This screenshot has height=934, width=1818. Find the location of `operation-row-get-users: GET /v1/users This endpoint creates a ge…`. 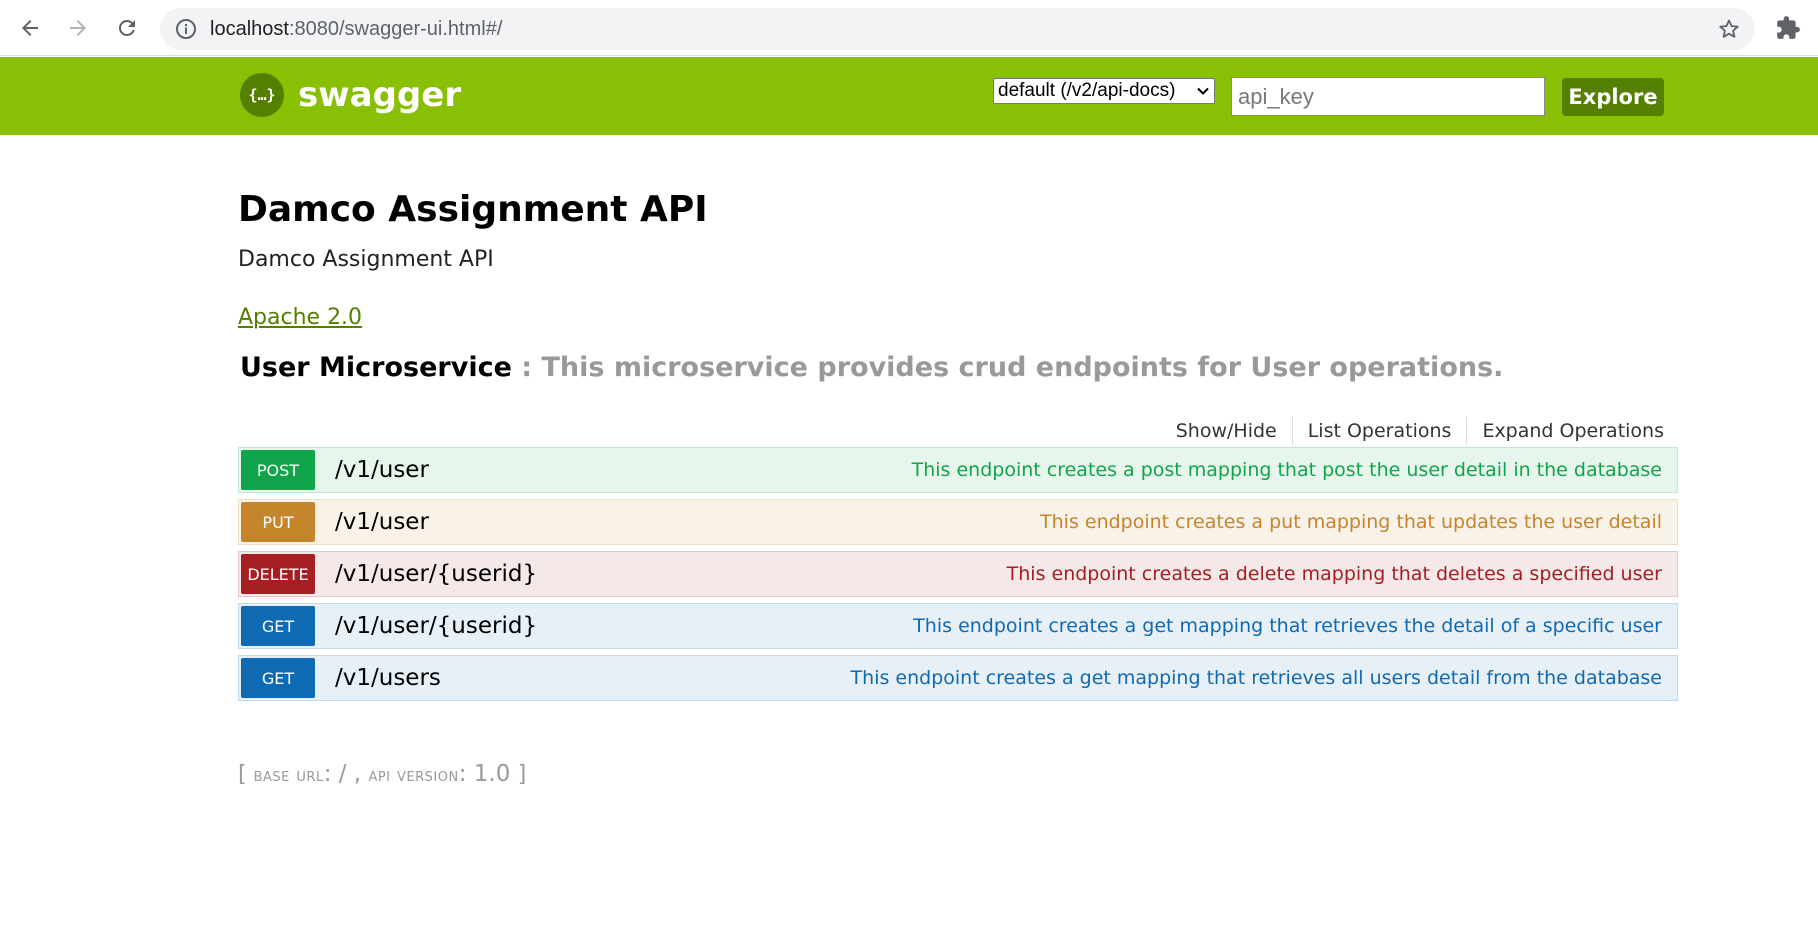

operation-row-get-users: GET /v1/users This endpoint creates a ge… is located at coordinates (958, 678).